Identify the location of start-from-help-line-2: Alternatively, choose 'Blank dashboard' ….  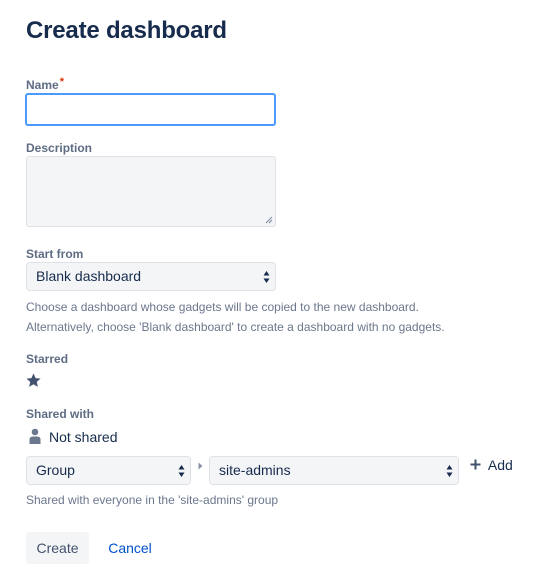
(235, 327).